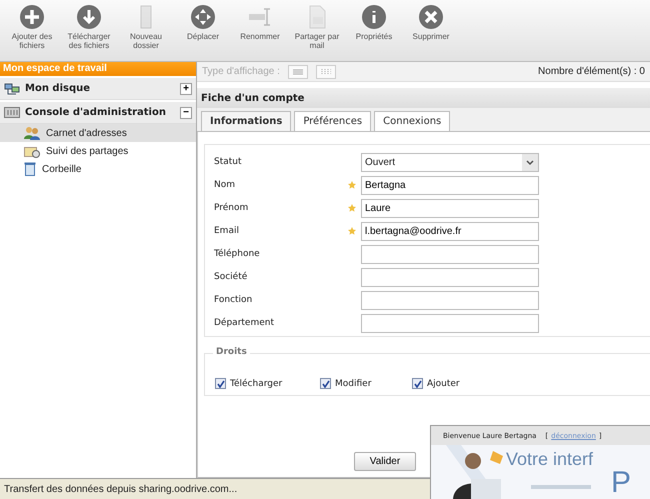 This screenshot has height=499, width=650. What do you see at coordinates (186, 88) in the screenshot?
I see `toggle-button: +` at bounding box center [186, 88].